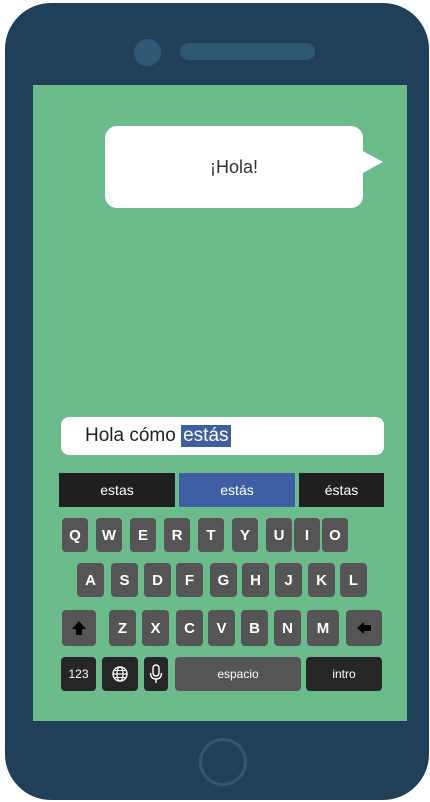 This screenshot has height=802, width=430. I want to click on shift-up-arrow-icon, so click(79, 628).